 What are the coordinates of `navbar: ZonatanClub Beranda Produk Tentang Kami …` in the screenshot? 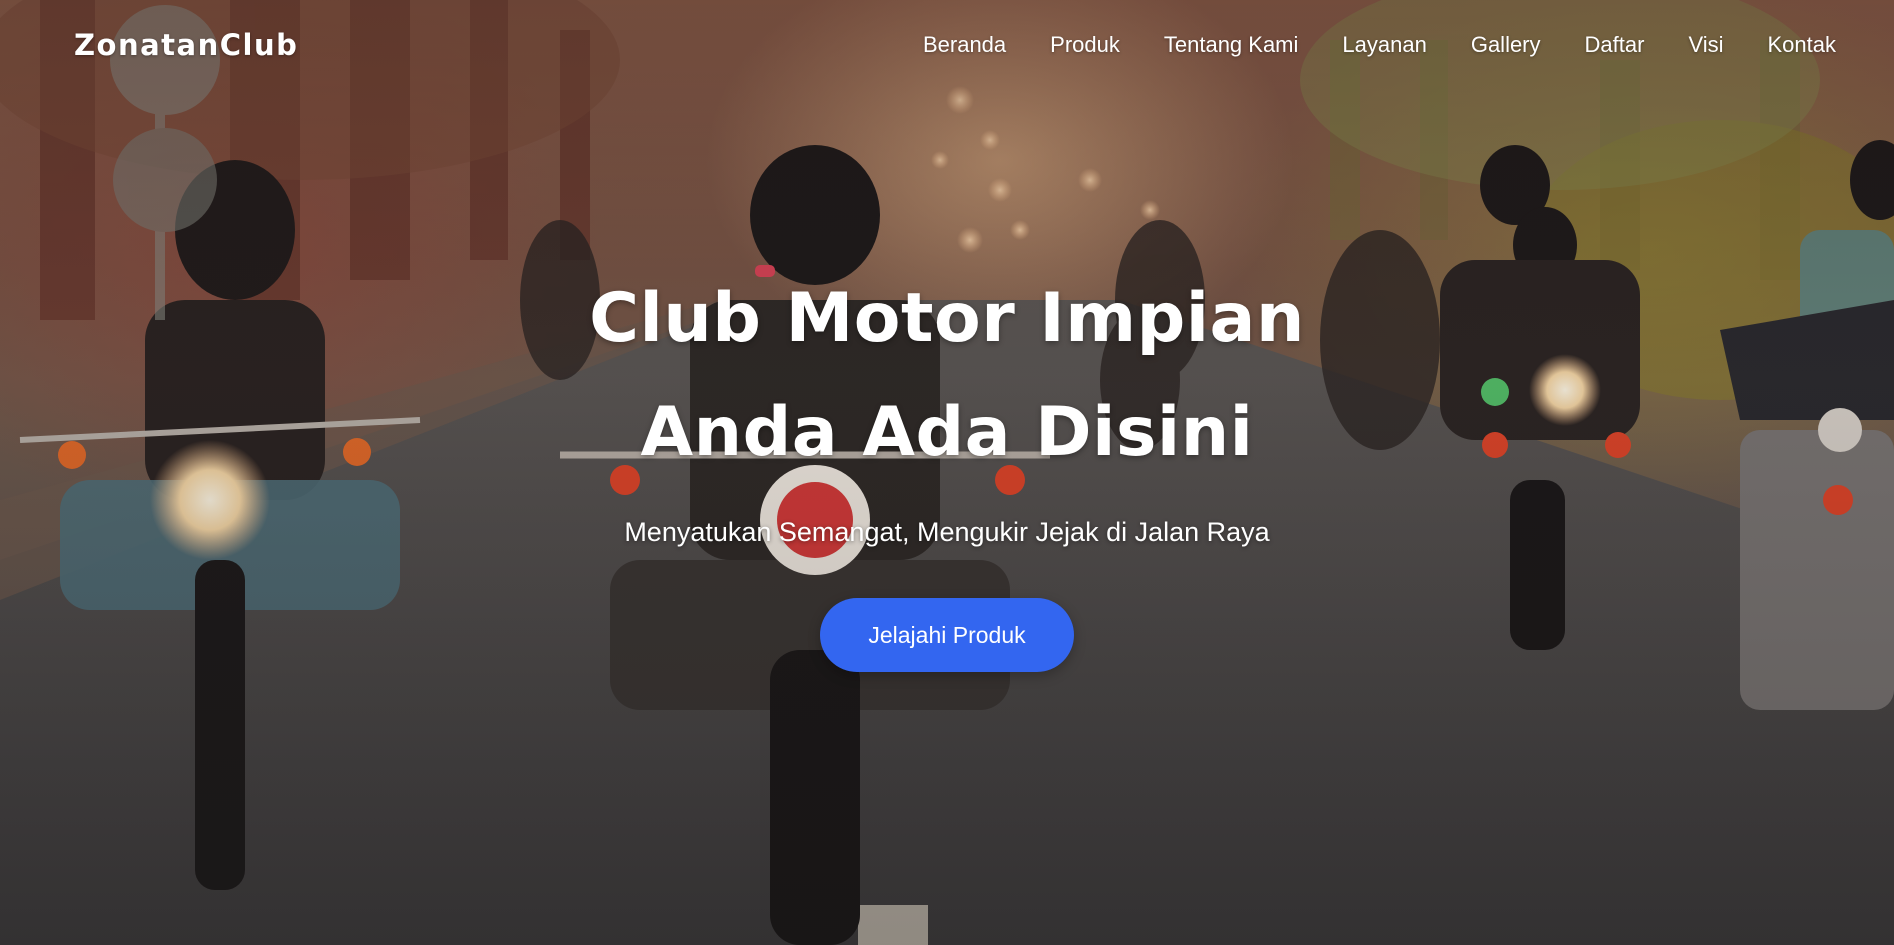 It's located at (947, 45).